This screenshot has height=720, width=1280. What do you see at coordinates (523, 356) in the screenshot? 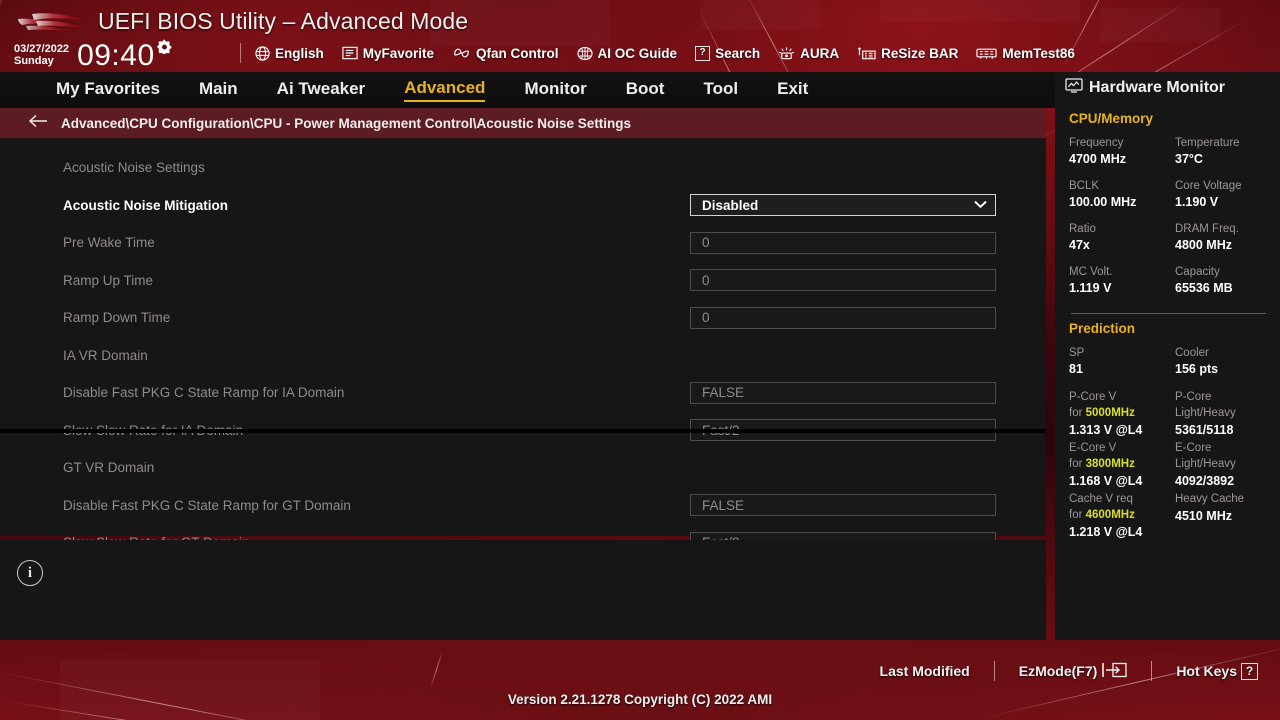
I see `settings-row: IA VR Domain` at bounding box center [523, 356].